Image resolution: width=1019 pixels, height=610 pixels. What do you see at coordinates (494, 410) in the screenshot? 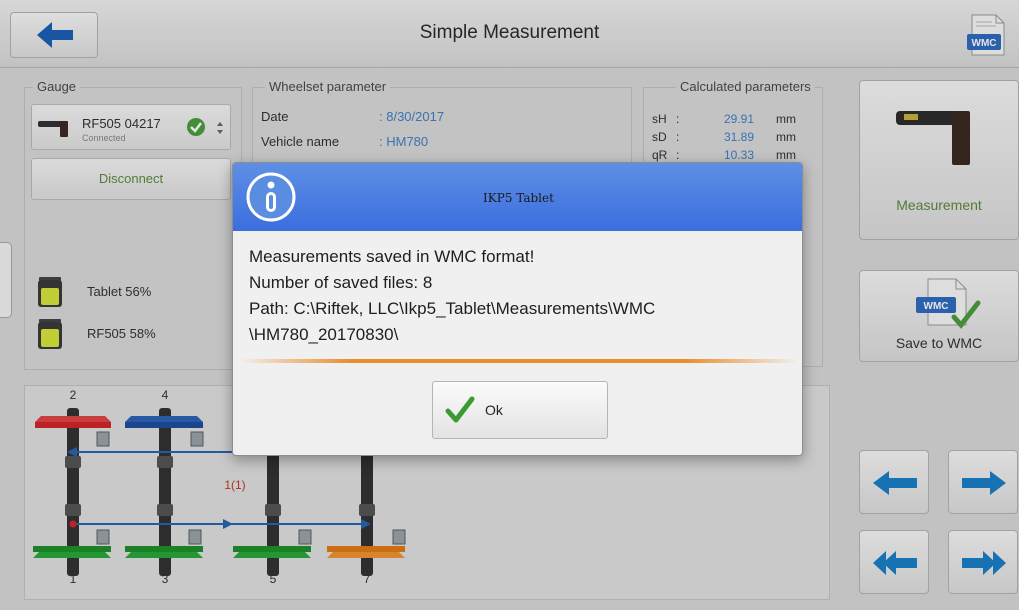
I see `ok-label: Ok` at bounding box center [494, 410].